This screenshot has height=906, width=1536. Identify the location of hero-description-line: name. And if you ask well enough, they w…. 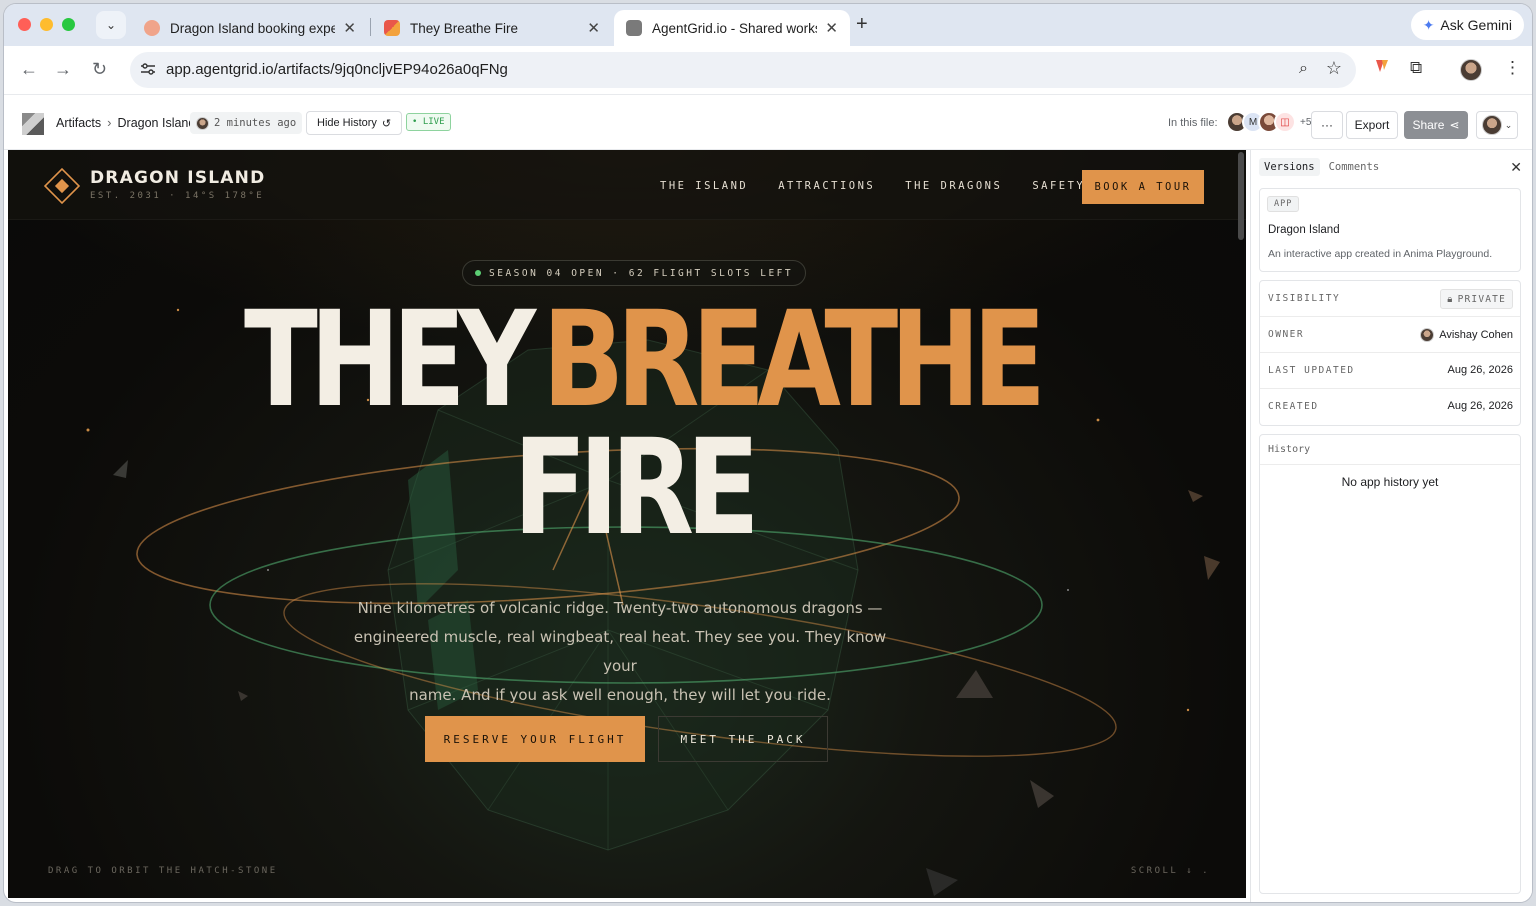
(620, 695).